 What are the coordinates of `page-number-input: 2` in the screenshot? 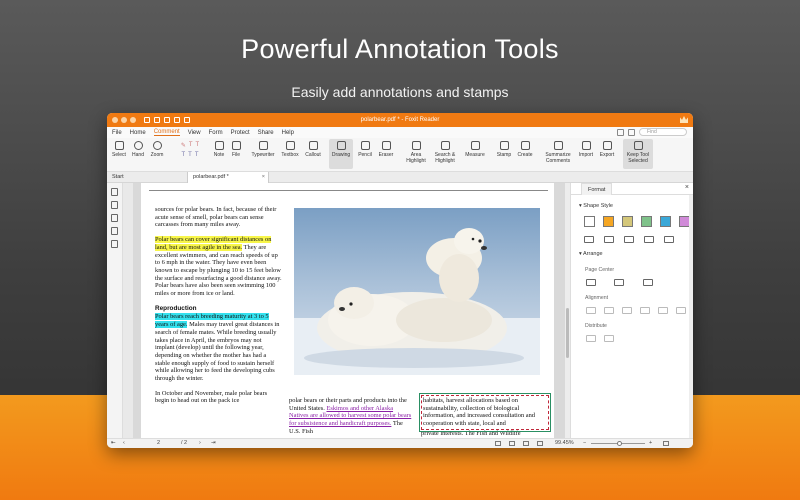 It's located at (158, 443).